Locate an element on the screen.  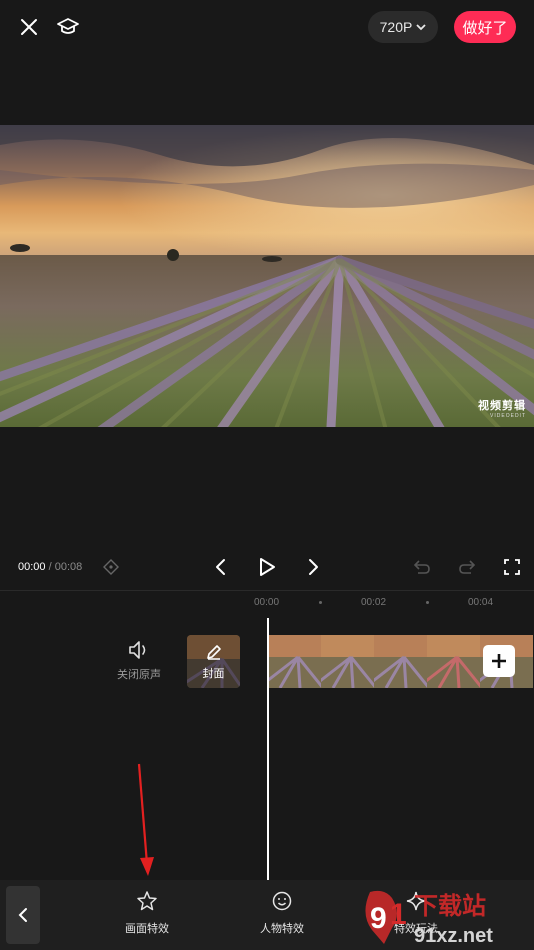
site-watermark-bottom: 91xz.net is located at coordinates (453, 936).